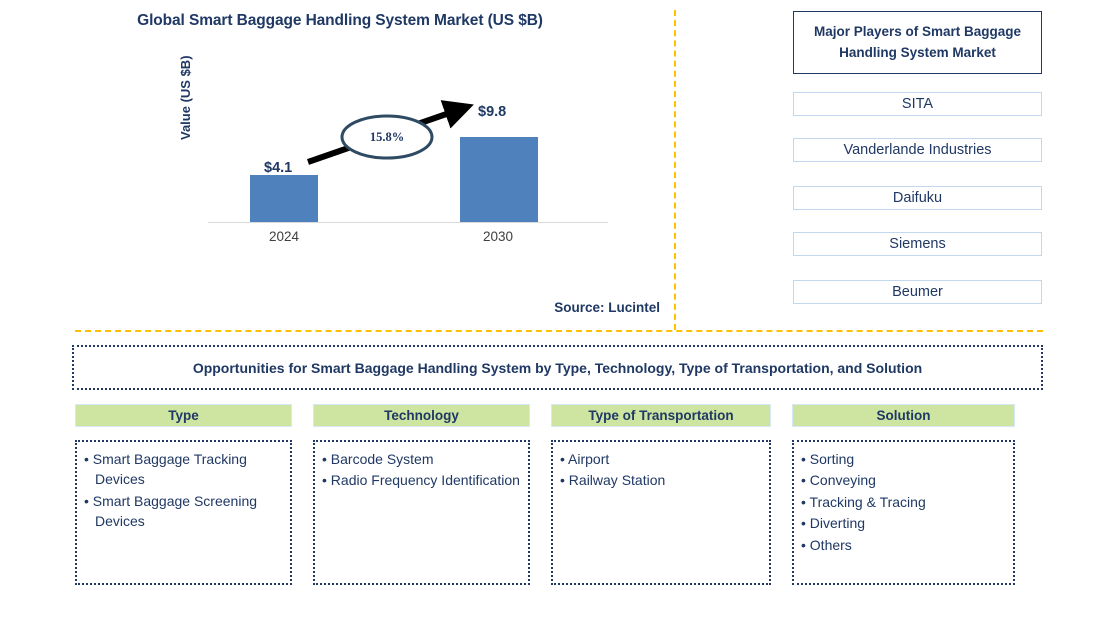 This screenshot has width=1106, height=628. Describe the element at coordinates (422, 459) in the screenshot. I see `list-item: Barcode System` at that location.